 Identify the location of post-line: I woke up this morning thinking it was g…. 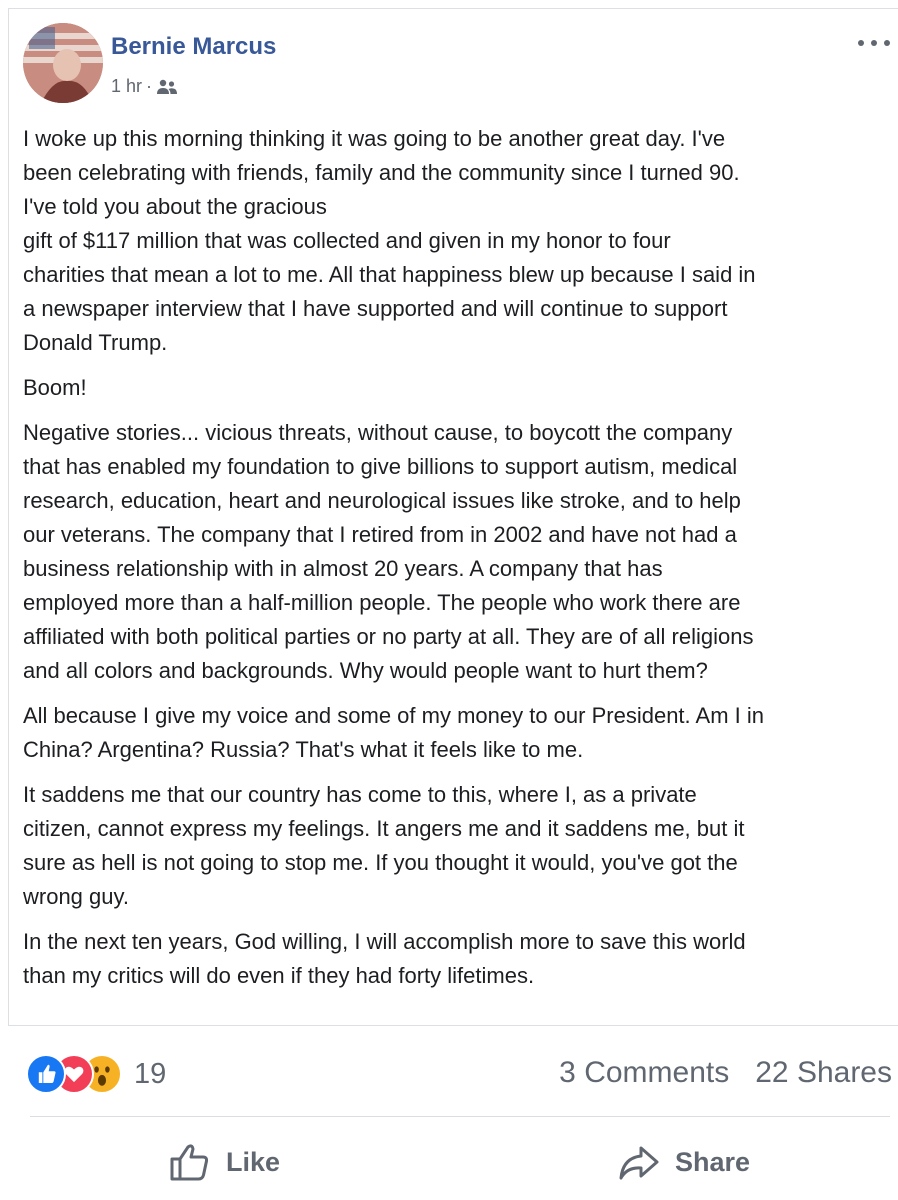
(374, 138).